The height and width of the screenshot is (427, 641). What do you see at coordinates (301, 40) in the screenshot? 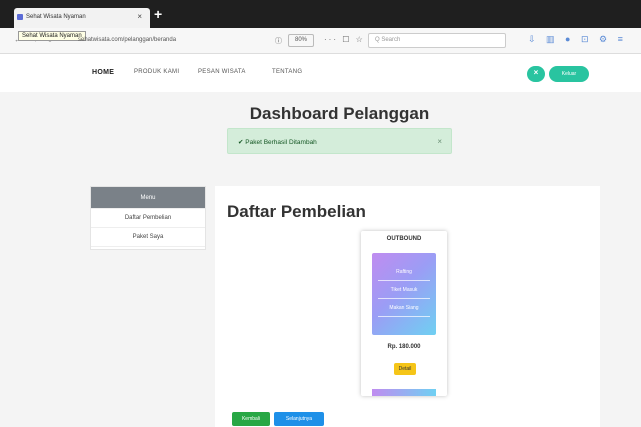
I see `zoom-level: 80%` at bounding box center [301, 40].